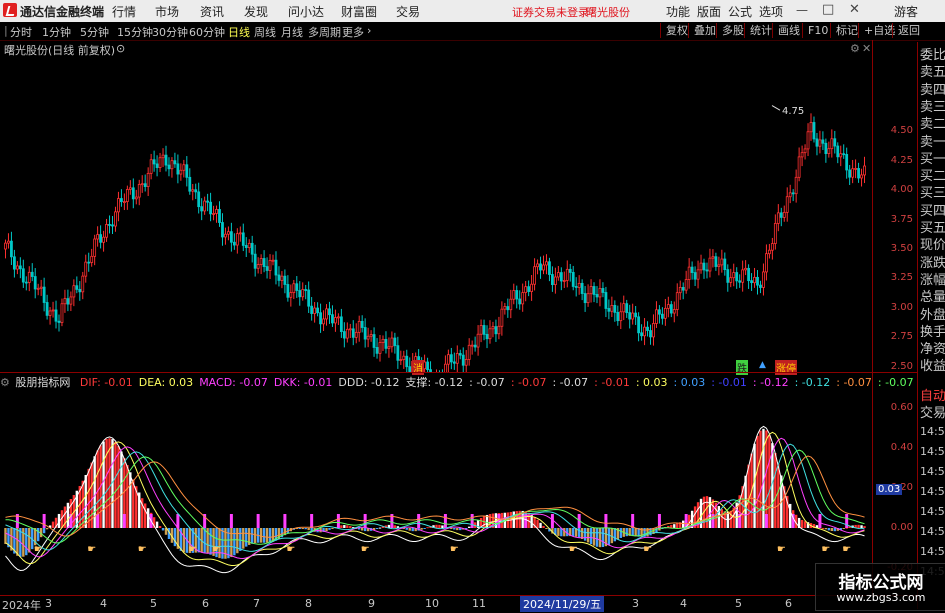 This screenshot has height=613, width=945. What do you see at coordinates (844, 30) in the screenshot?
I see `tool-mark: 标记` at bounding box center [844, 30].